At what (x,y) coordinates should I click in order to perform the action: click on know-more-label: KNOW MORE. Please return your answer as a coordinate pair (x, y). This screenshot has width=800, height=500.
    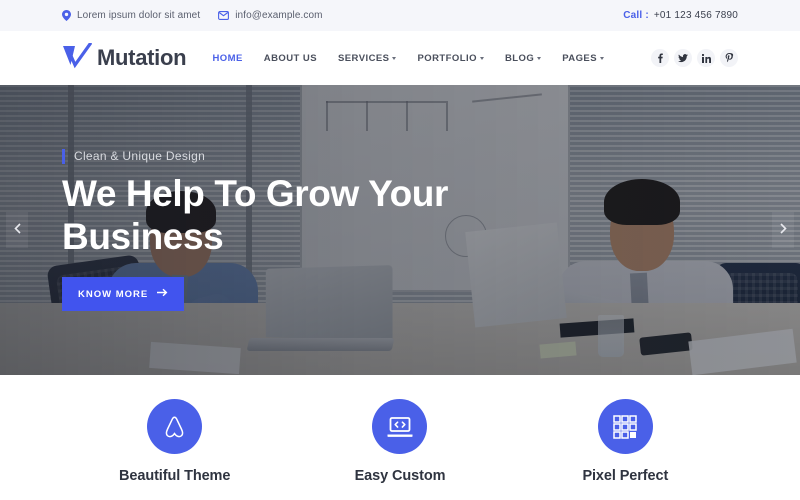
    Looking at the image, I should click on (113, 294).